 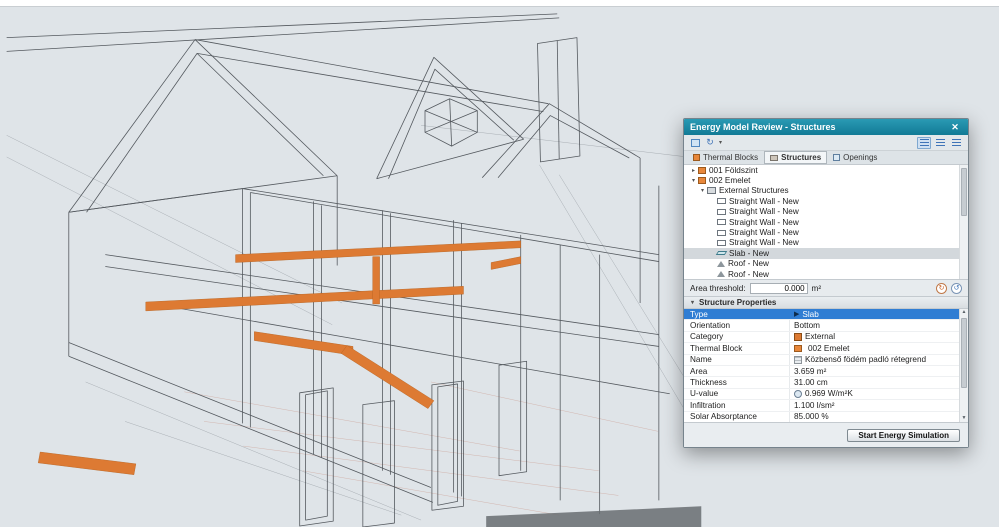 I want to click on slab-icon, so click(x=721, y=253).